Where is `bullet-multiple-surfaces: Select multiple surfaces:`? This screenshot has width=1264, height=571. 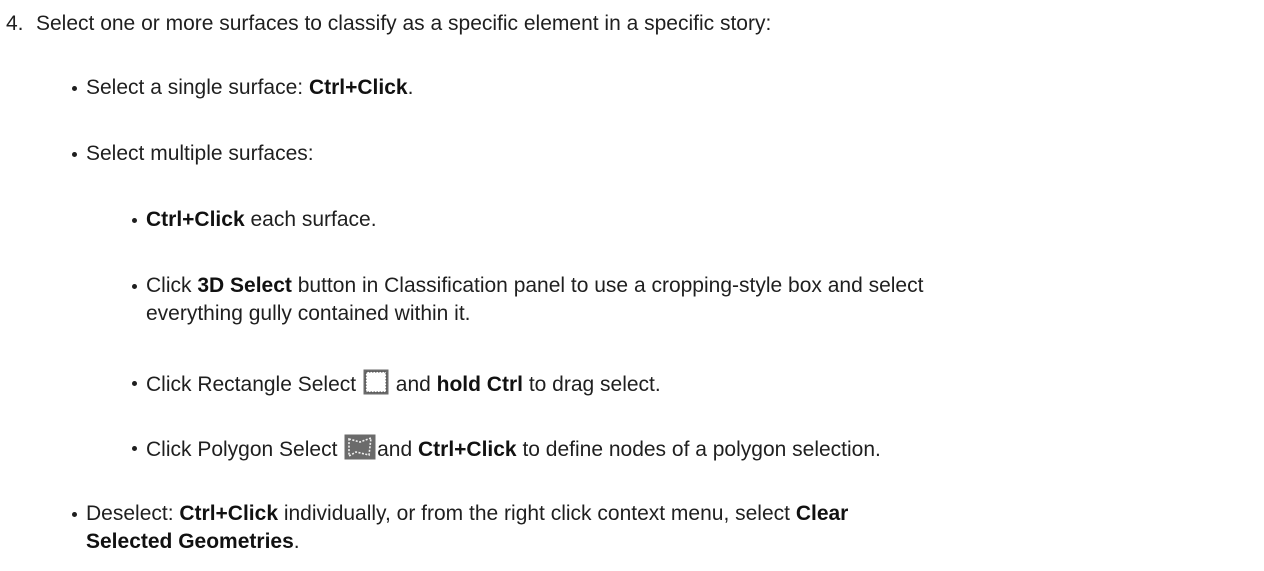 bullet-multiple-surfaces: Select multiple surfaces: is located at coordinates (193, 154).